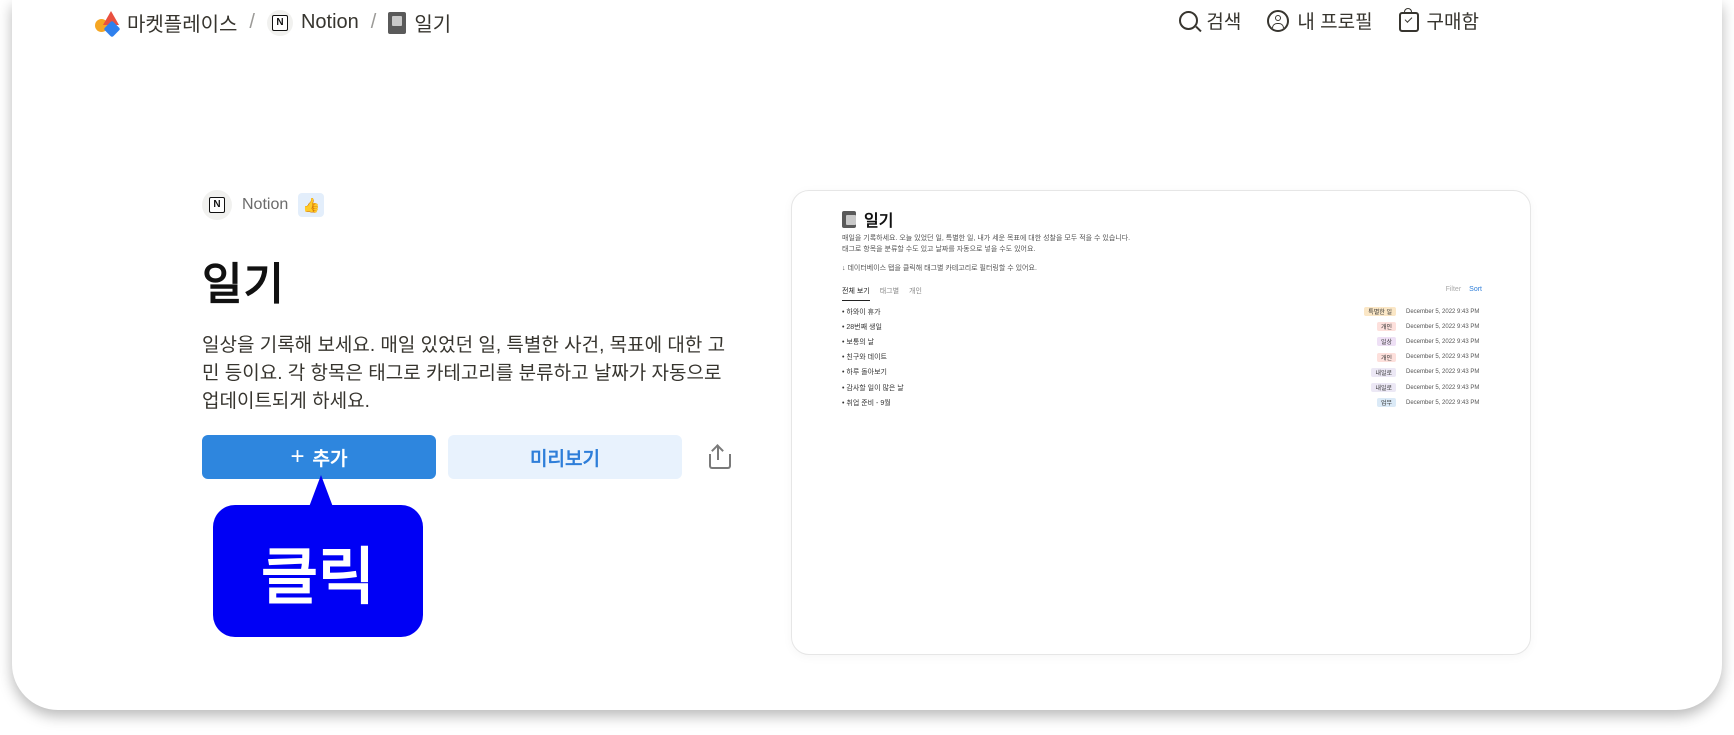 This screenshot has height=735, width=1734. What do you see at coordinates (243, 284) in the screenshot?
I see `page-title: 일기` at bounding box center [243, 284].